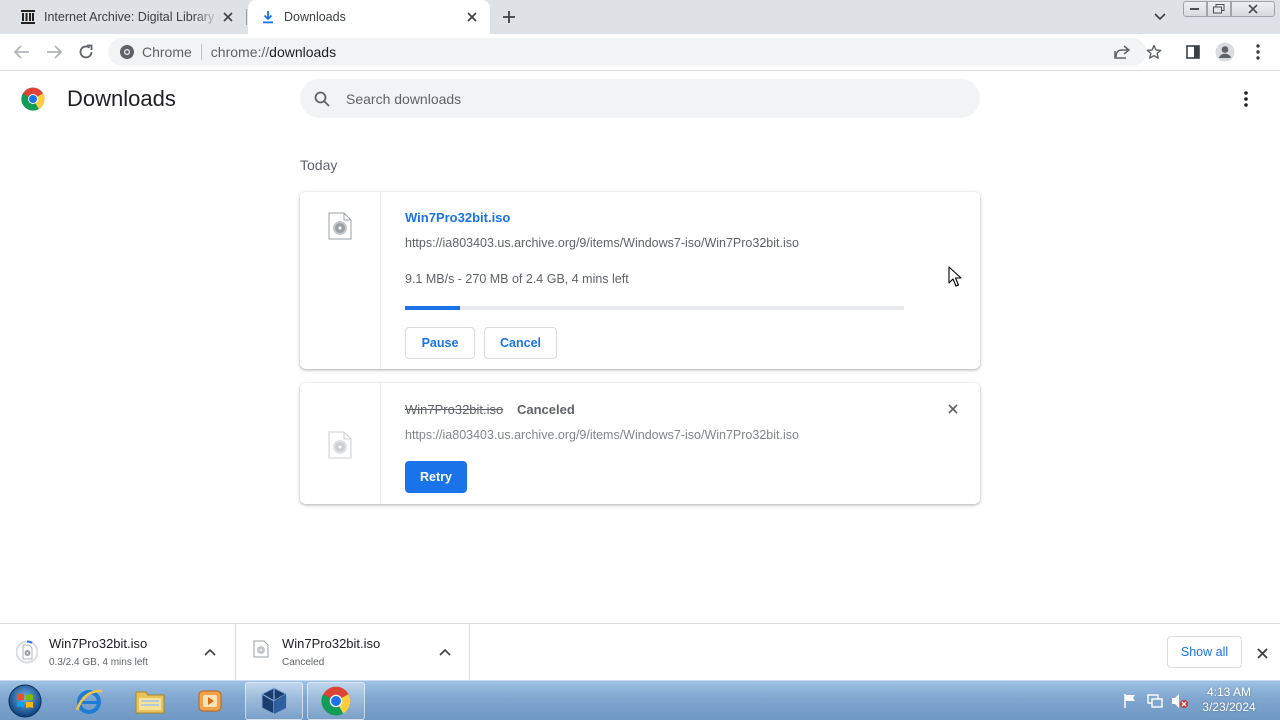 The width and height of the screenshot is (1280, 720). What do you see at coordinates (336, 701) in the screenshot?
I see `chrome-taskbar-icon` at bounding box center [336, 701].